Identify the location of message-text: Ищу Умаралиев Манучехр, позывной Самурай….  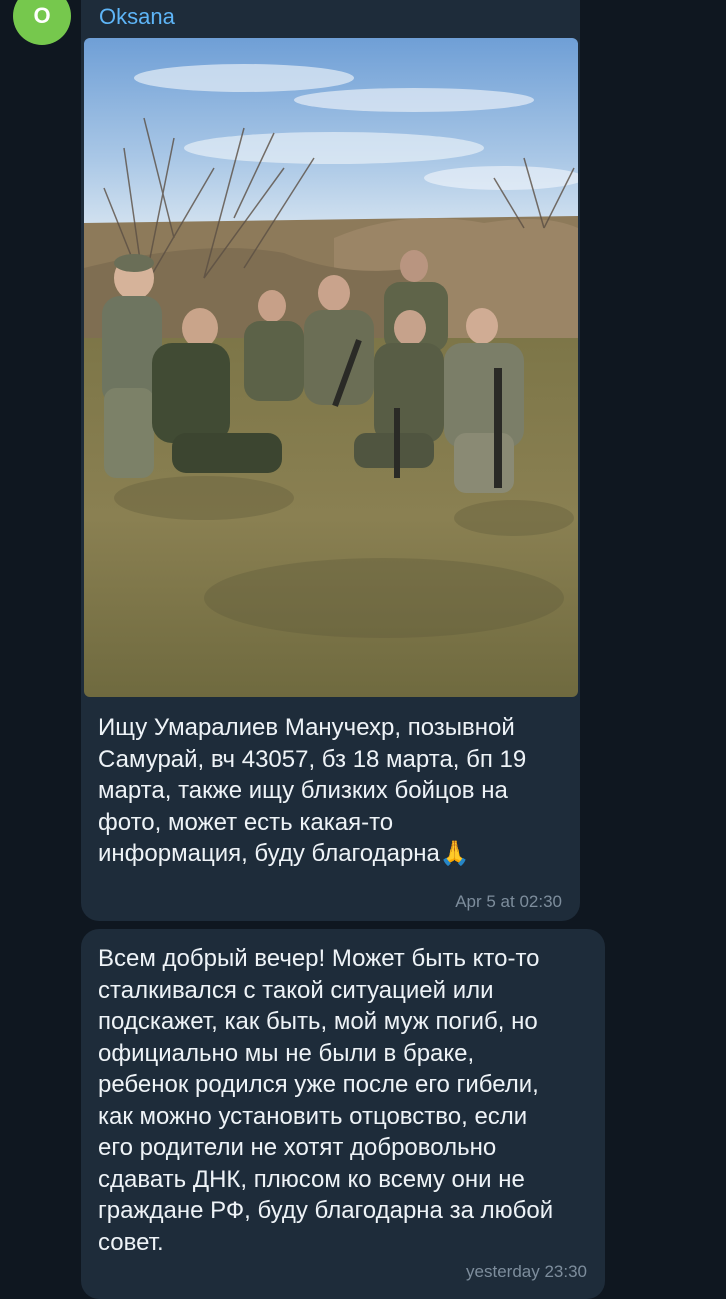
(312, 790).